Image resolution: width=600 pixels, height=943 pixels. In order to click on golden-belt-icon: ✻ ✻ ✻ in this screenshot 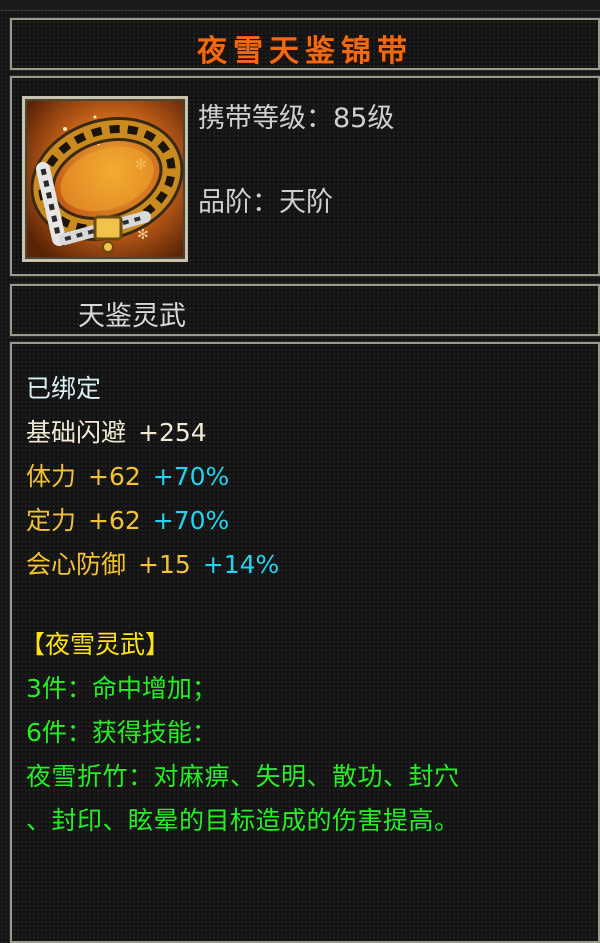, I will do `click(105, 179)`.